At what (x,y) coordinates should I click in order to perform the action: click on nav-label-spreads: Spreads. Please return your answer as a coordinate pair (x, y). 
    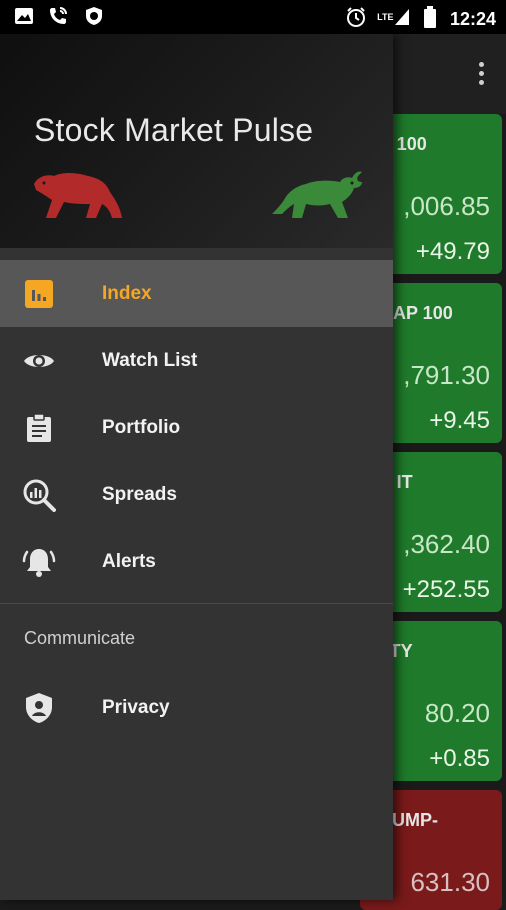
    Looking at the image, I should click on (139, 494).